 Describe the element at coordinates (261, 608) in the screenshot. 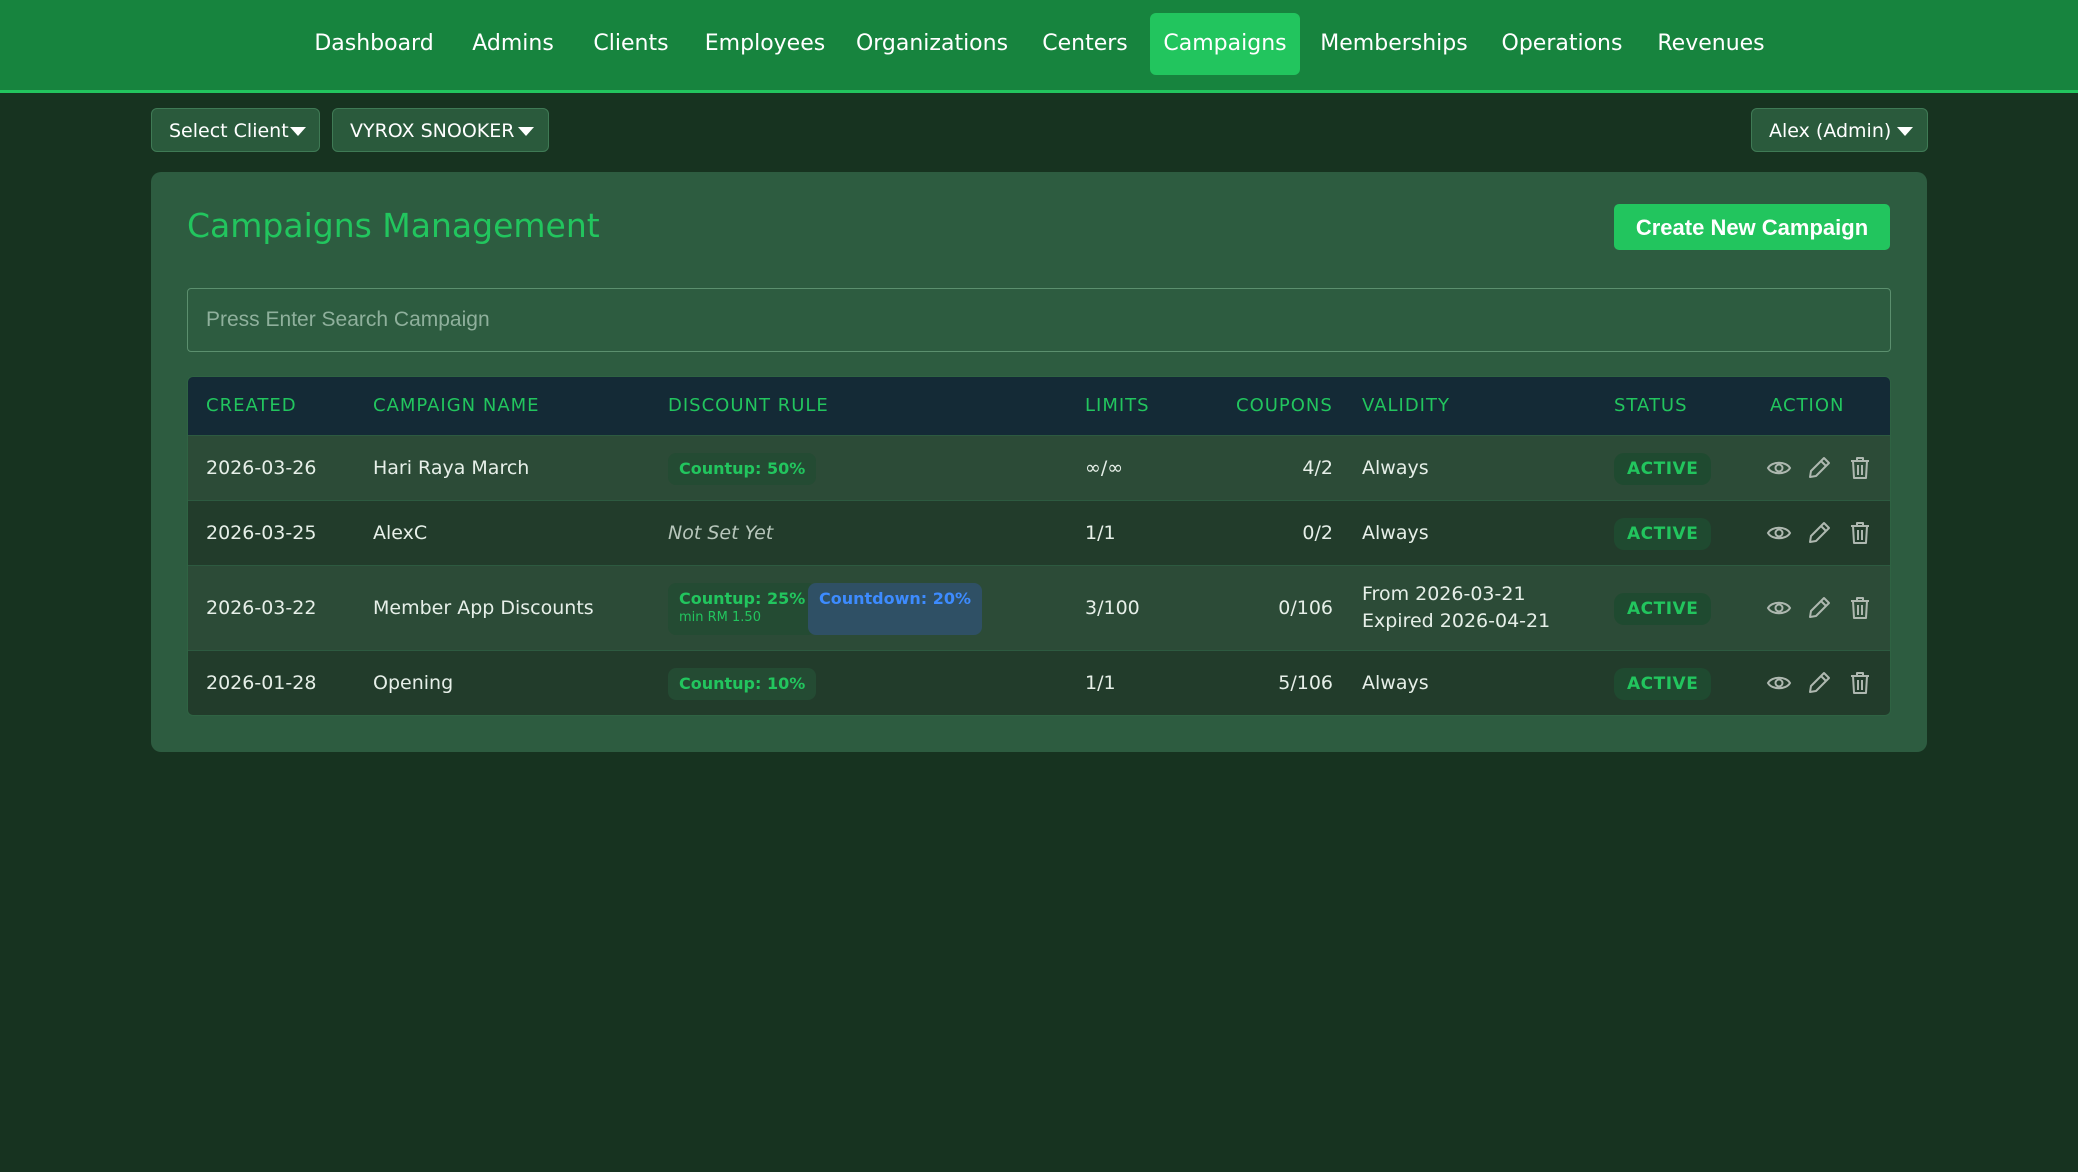

I see `cell-created: 2026-03-22` at that location.